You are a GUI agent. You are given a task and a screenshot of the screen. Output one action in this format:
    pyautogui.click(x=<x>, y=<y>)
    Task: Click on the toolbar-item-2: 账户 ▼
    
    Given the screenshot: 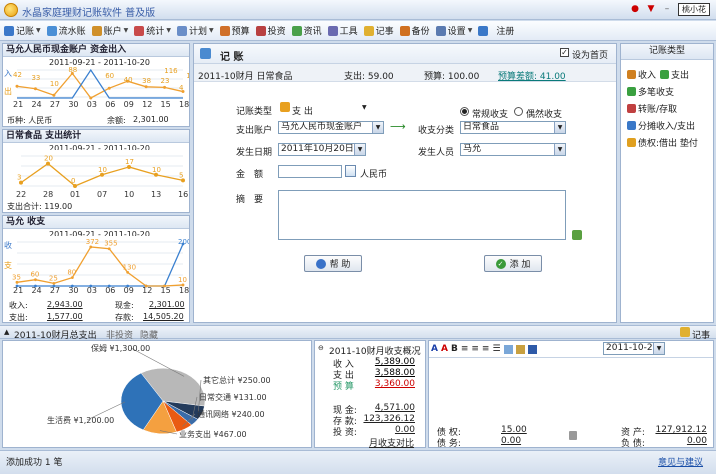 What is the action you would take?
    pyautogui.click(x=109, y=30)
    